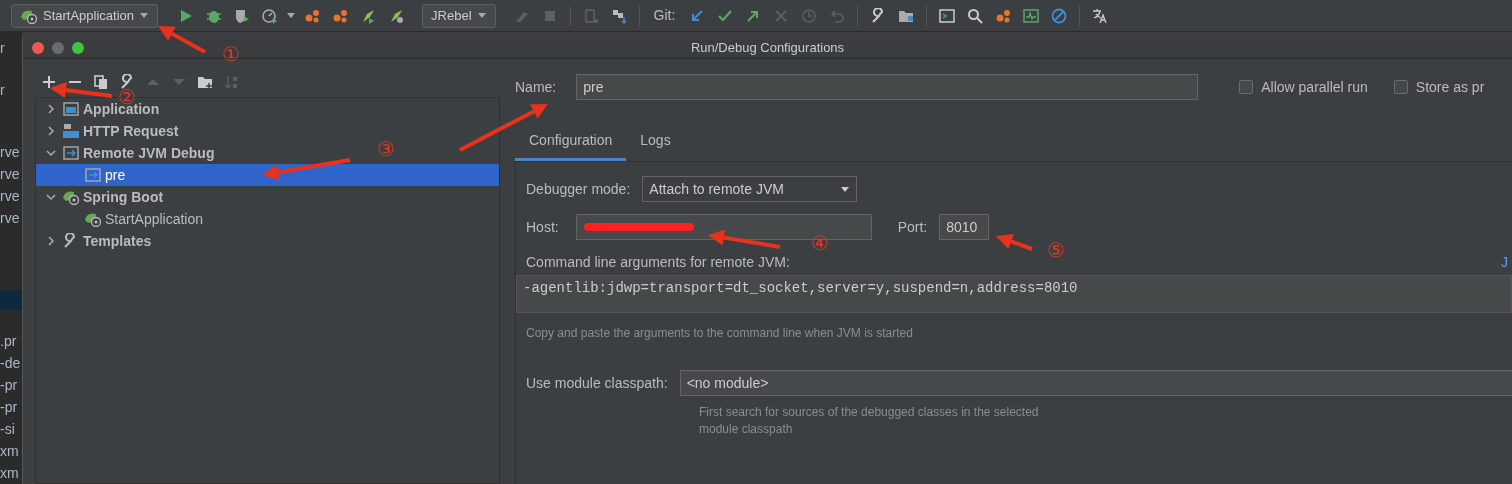 The width and height of the screenshot is (1512, 484). What do you see at coordinates (312, 15) in the screenshot?
I see `jrebel-run-icon` at bounding box center [312, 15].